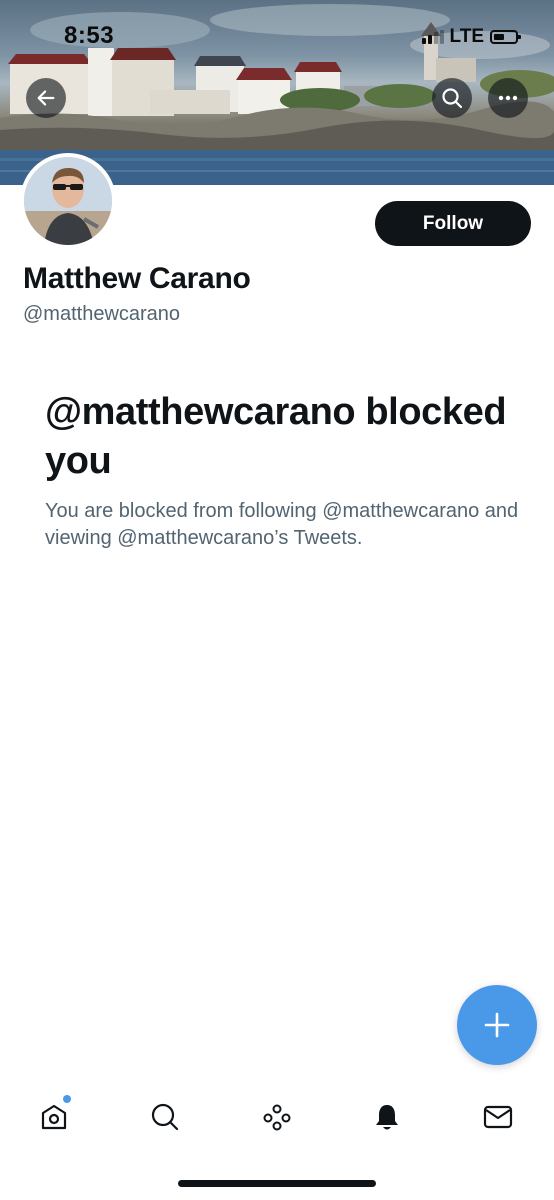 The height and width of the screenshot is (1200, 554). I want to click on blocked-title: @matthewcarano blocked you, so click(276, 436).